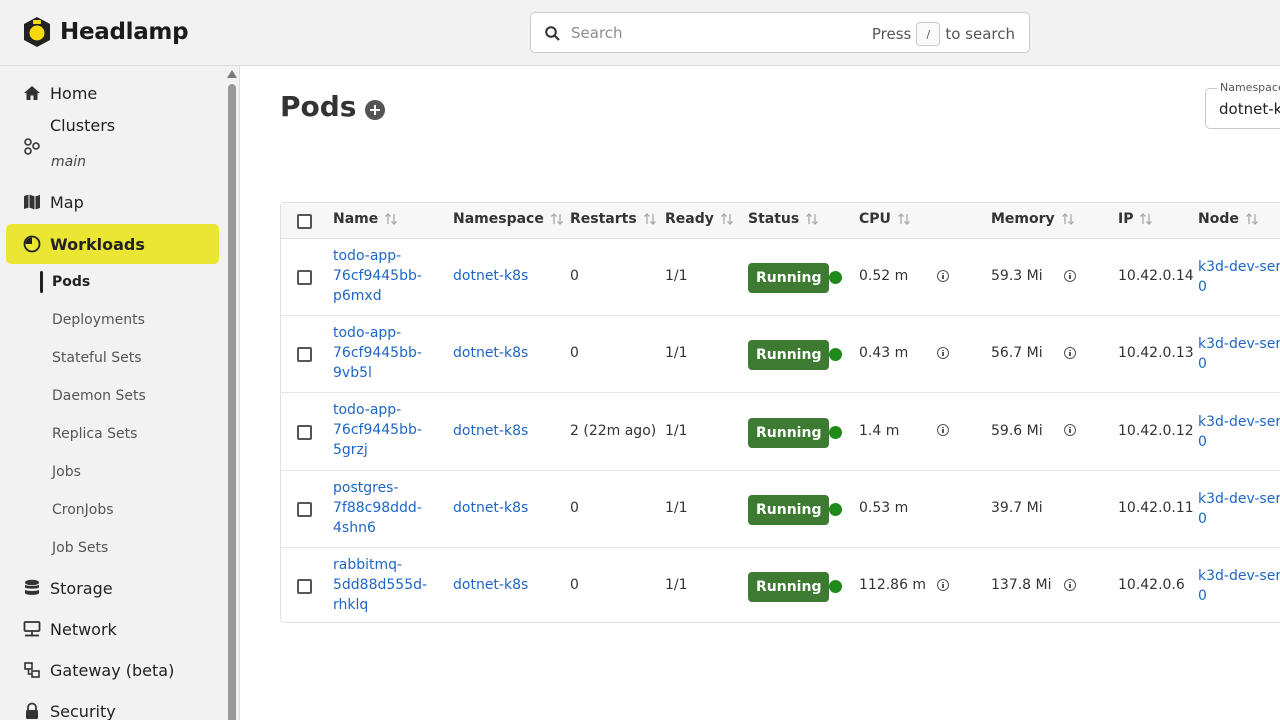  What do you see at coordinates (112, 244) in the screenshot?
I see `sidebar-item-workloads: Workloads` at bounding box center [112, 244].